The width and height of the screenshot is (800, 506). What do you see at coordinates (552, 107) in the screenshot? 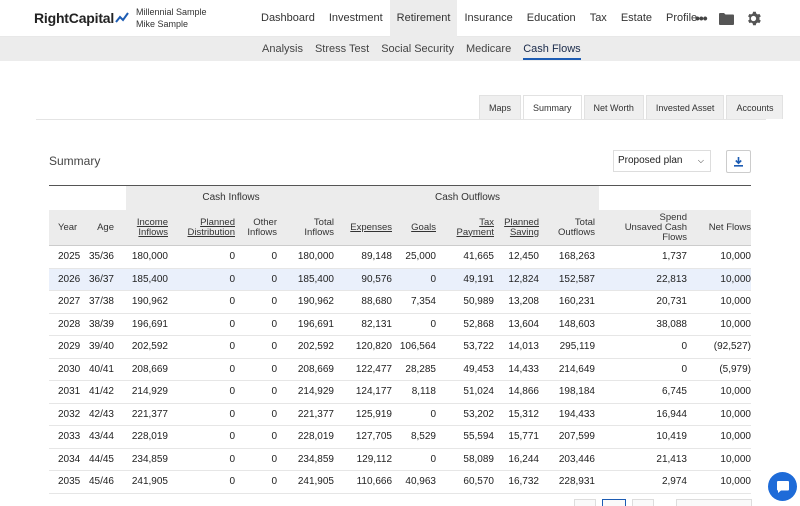
I see `tab-summary: Summary` at bounding box center [552, 107].